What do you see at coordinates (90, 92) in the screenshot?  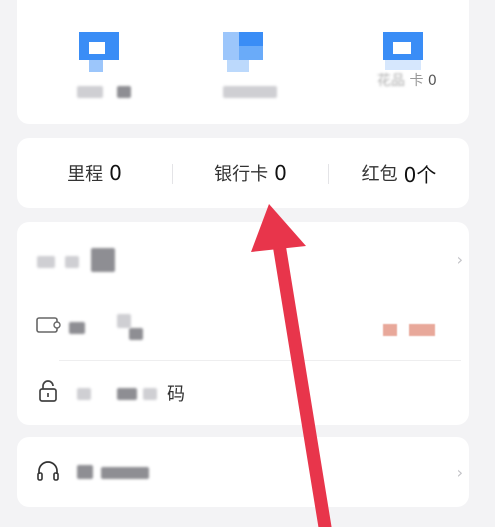 I see `shortcut-1-label` at bounding box center [90, 92].